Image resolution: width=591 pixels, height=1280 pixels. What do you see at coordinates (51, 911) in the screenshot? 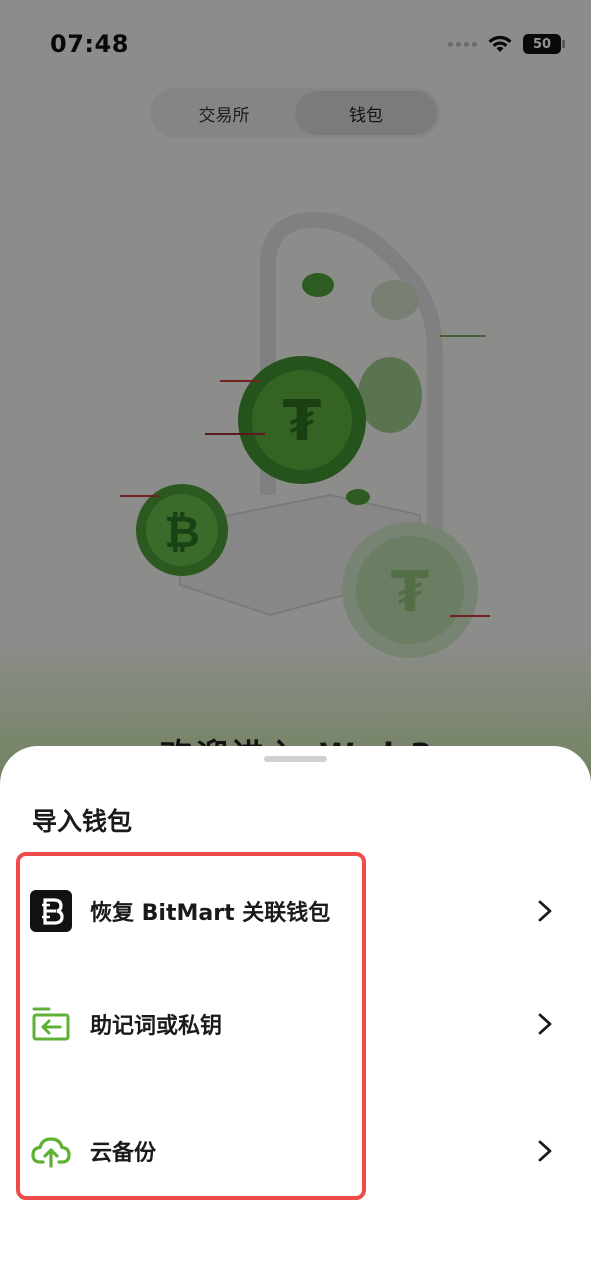
I see `bitmart-logo-icon` at bounding box center [51, 911].